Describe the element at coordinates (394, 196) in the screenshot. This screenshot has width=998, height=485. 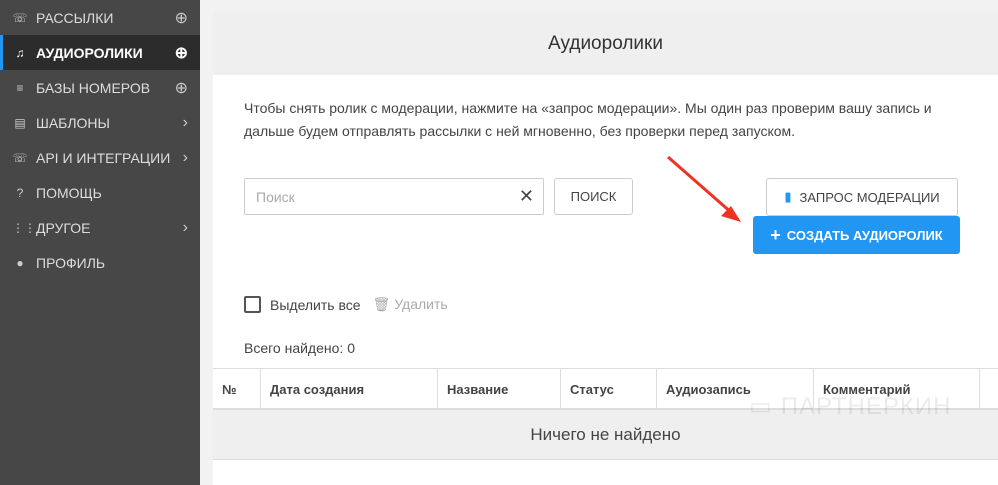
I see `search-input: Поиск ✕` at that location.